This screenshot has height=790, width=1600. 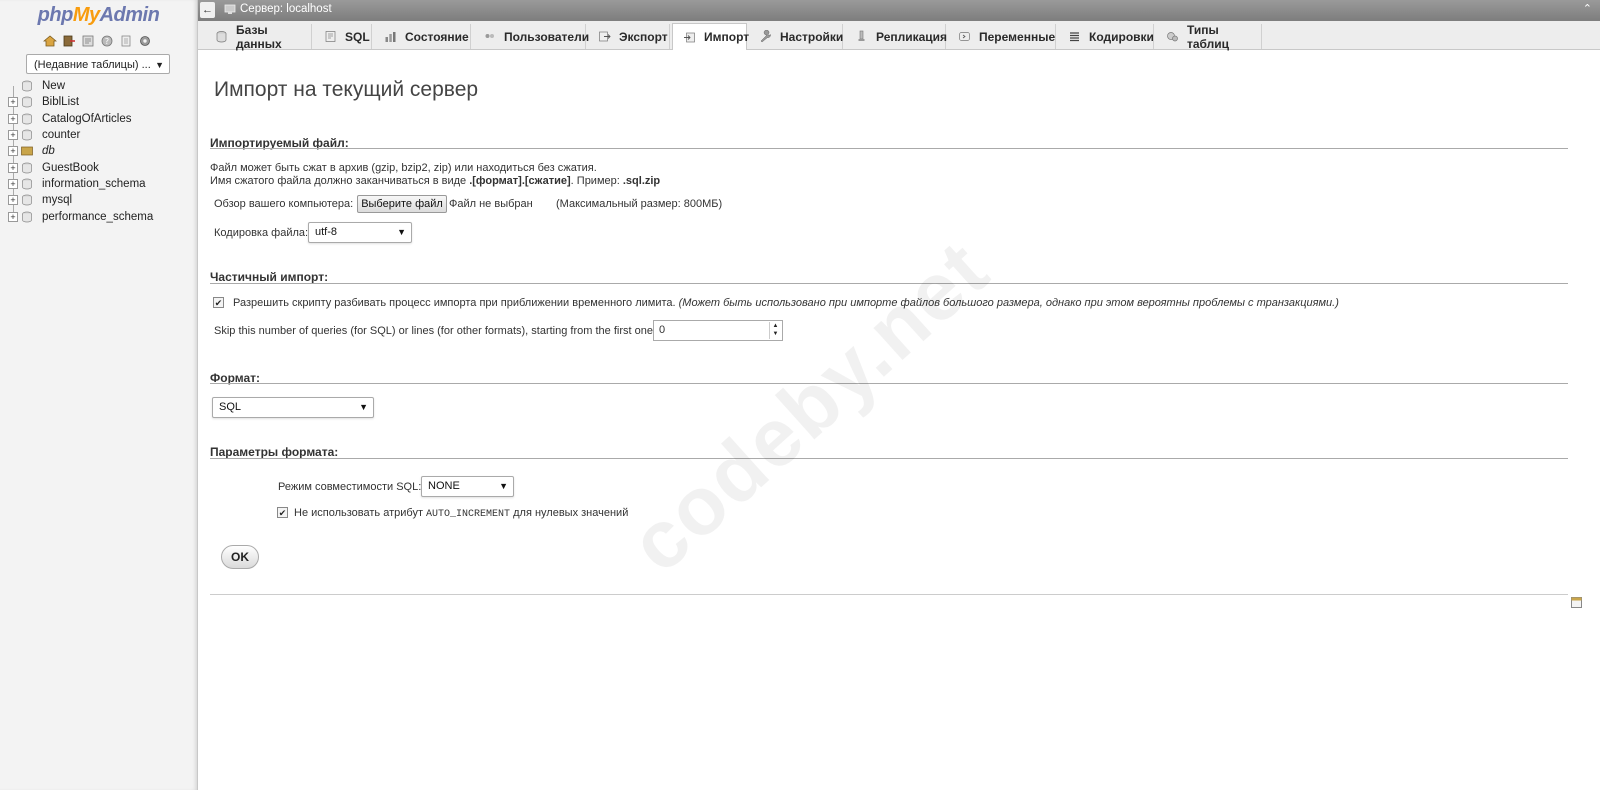 What do you see at coordinates (467, 486) in the screenshot?
I see `sql-compat-select: NONE ▼` at bounding box center [467, 486].